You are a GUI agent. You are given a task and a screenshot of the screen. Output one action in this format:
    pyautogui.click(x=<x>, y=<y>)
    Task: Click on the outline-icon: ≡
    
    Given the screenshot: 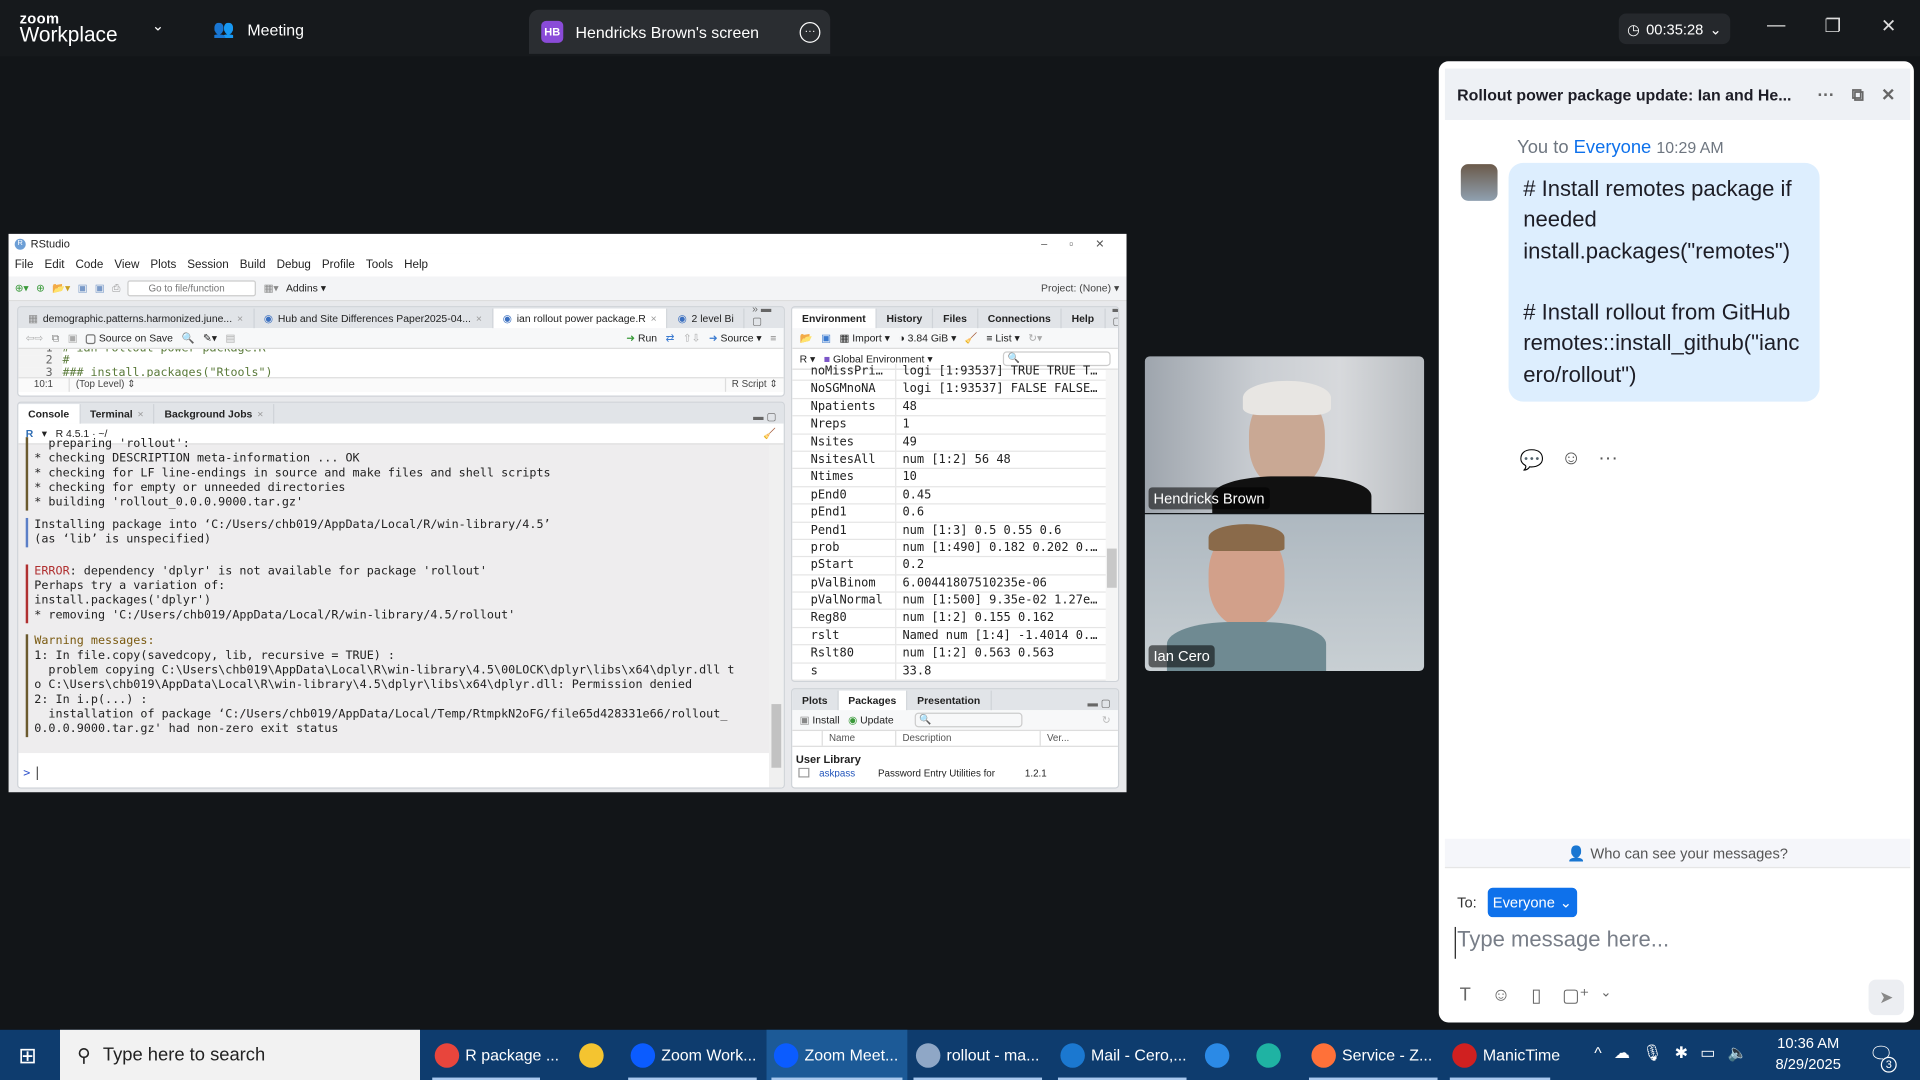 What is the action you would take?
    pyautogui.click(x=773, y=338)
    